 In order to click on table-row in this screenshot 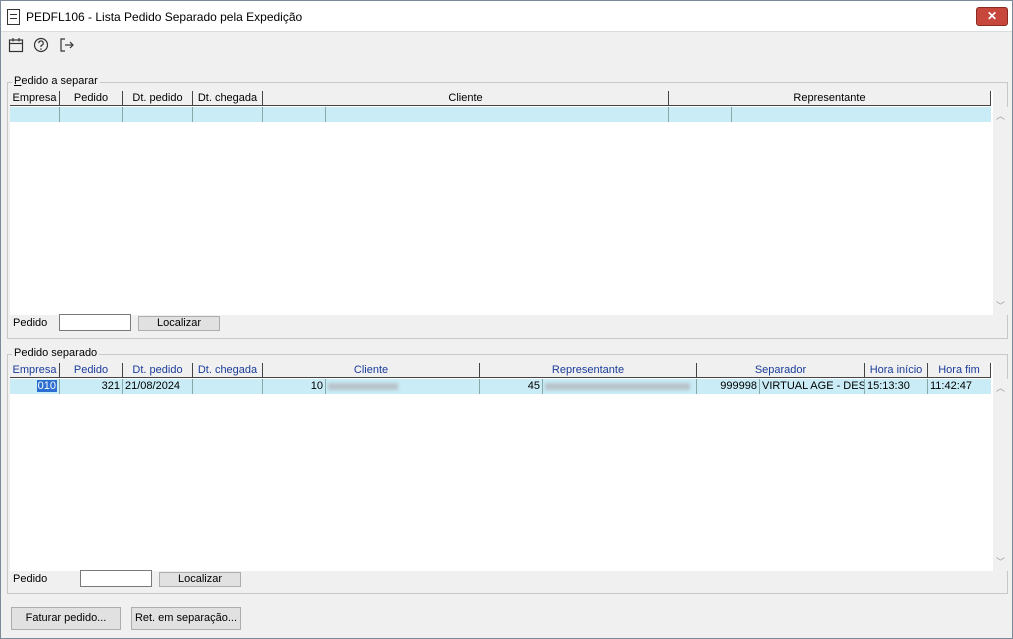, I will do `click(500, 114)`.